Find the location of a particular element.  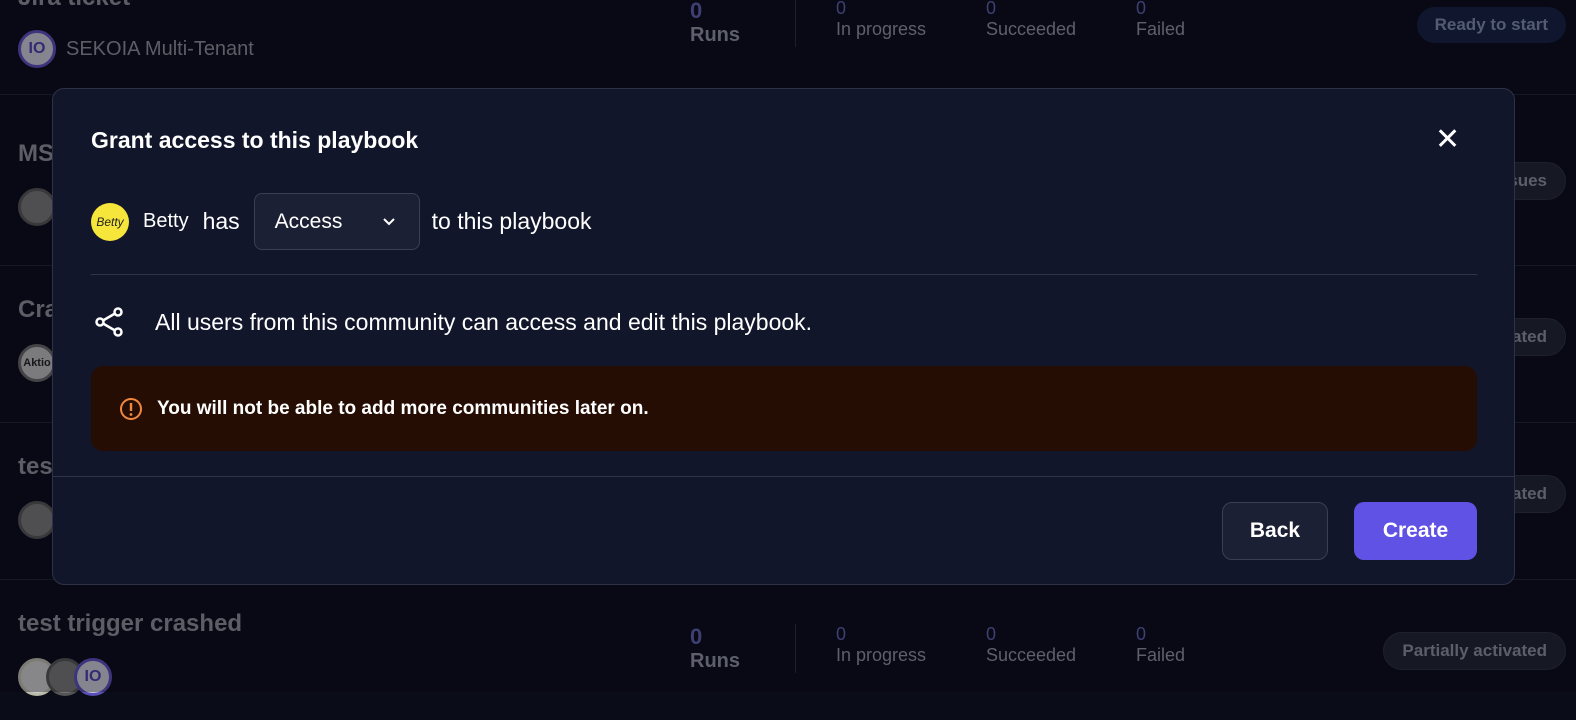

has-label: has is located at coordinates (221, 221).